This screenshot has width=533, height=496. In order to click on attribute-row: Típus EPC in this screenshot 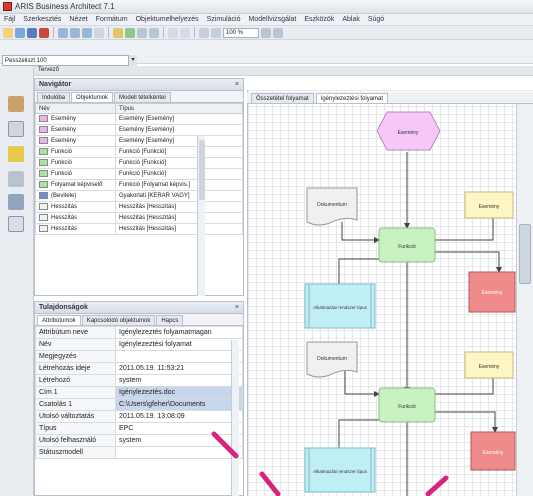, I will do `click(139, 428)`.